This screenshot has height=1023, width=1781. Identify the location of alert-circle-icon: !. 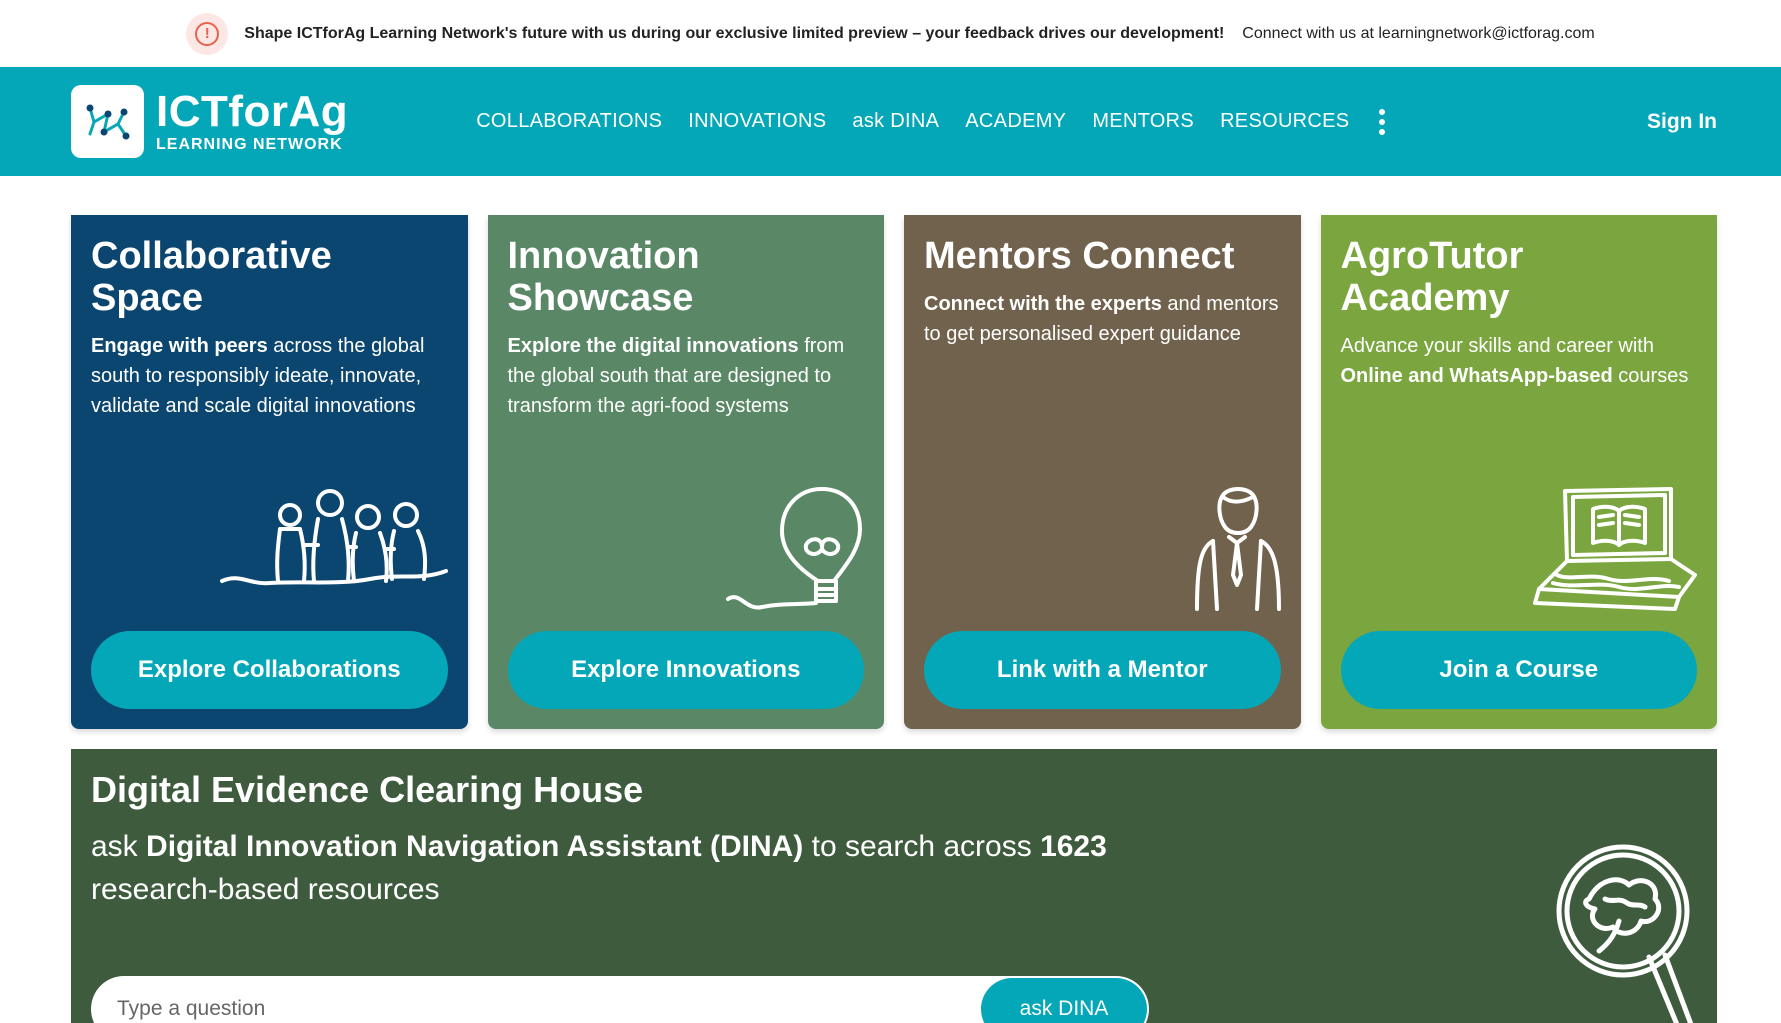
(207, 33).